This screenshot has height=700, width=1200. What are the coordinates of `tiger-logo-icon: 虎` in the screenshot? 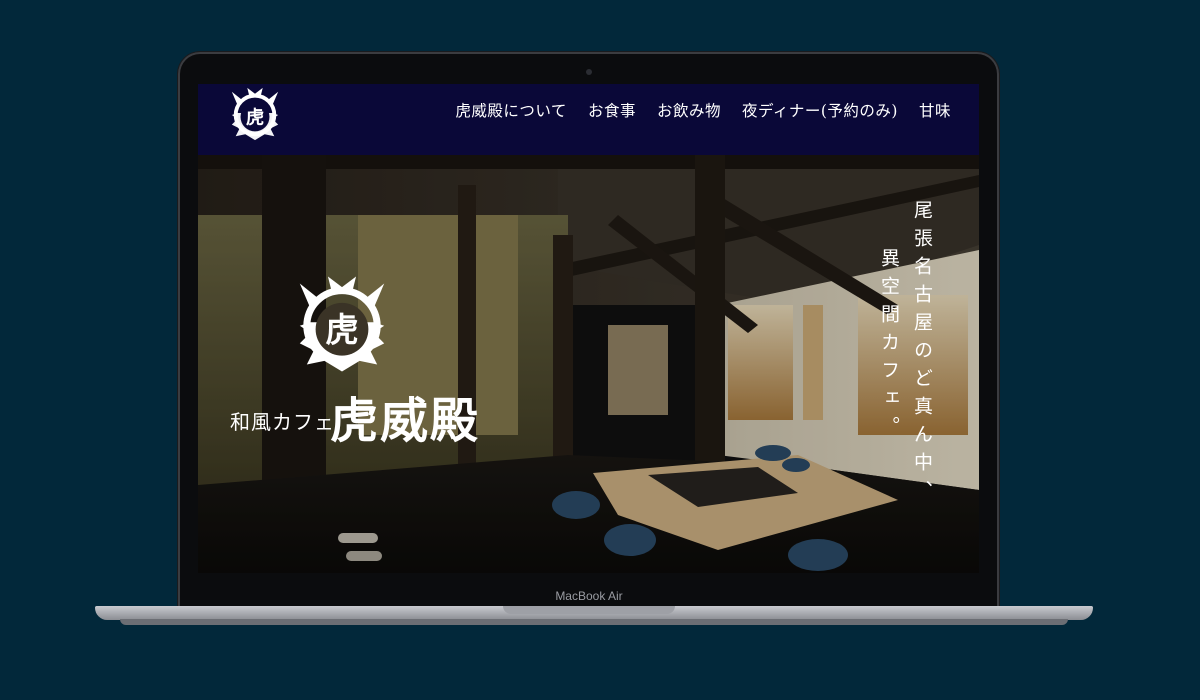 It's located at (255, 114).